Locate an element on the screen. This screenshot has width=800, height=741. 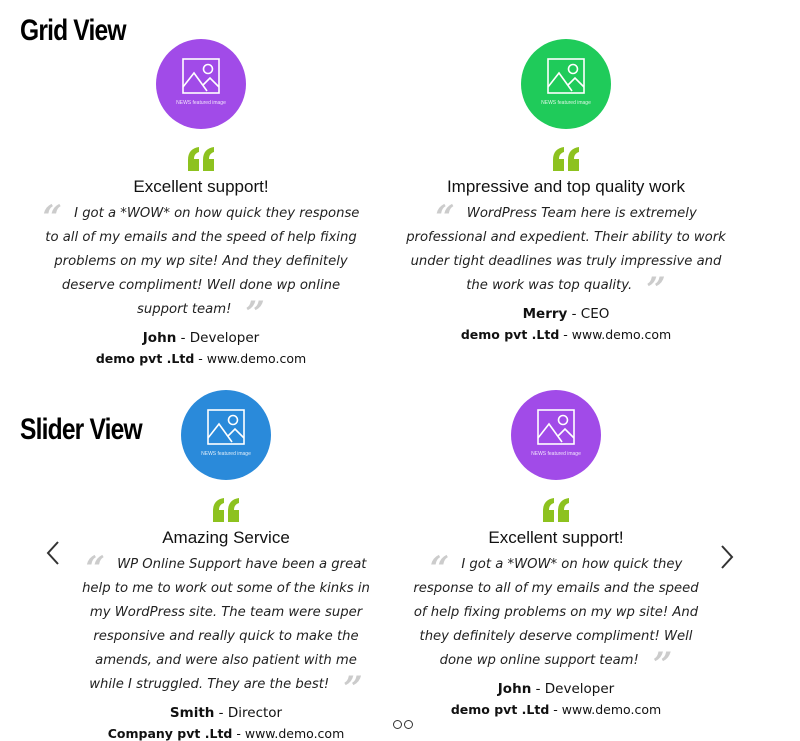
slider-pagination is located at coordinates (403, 724).